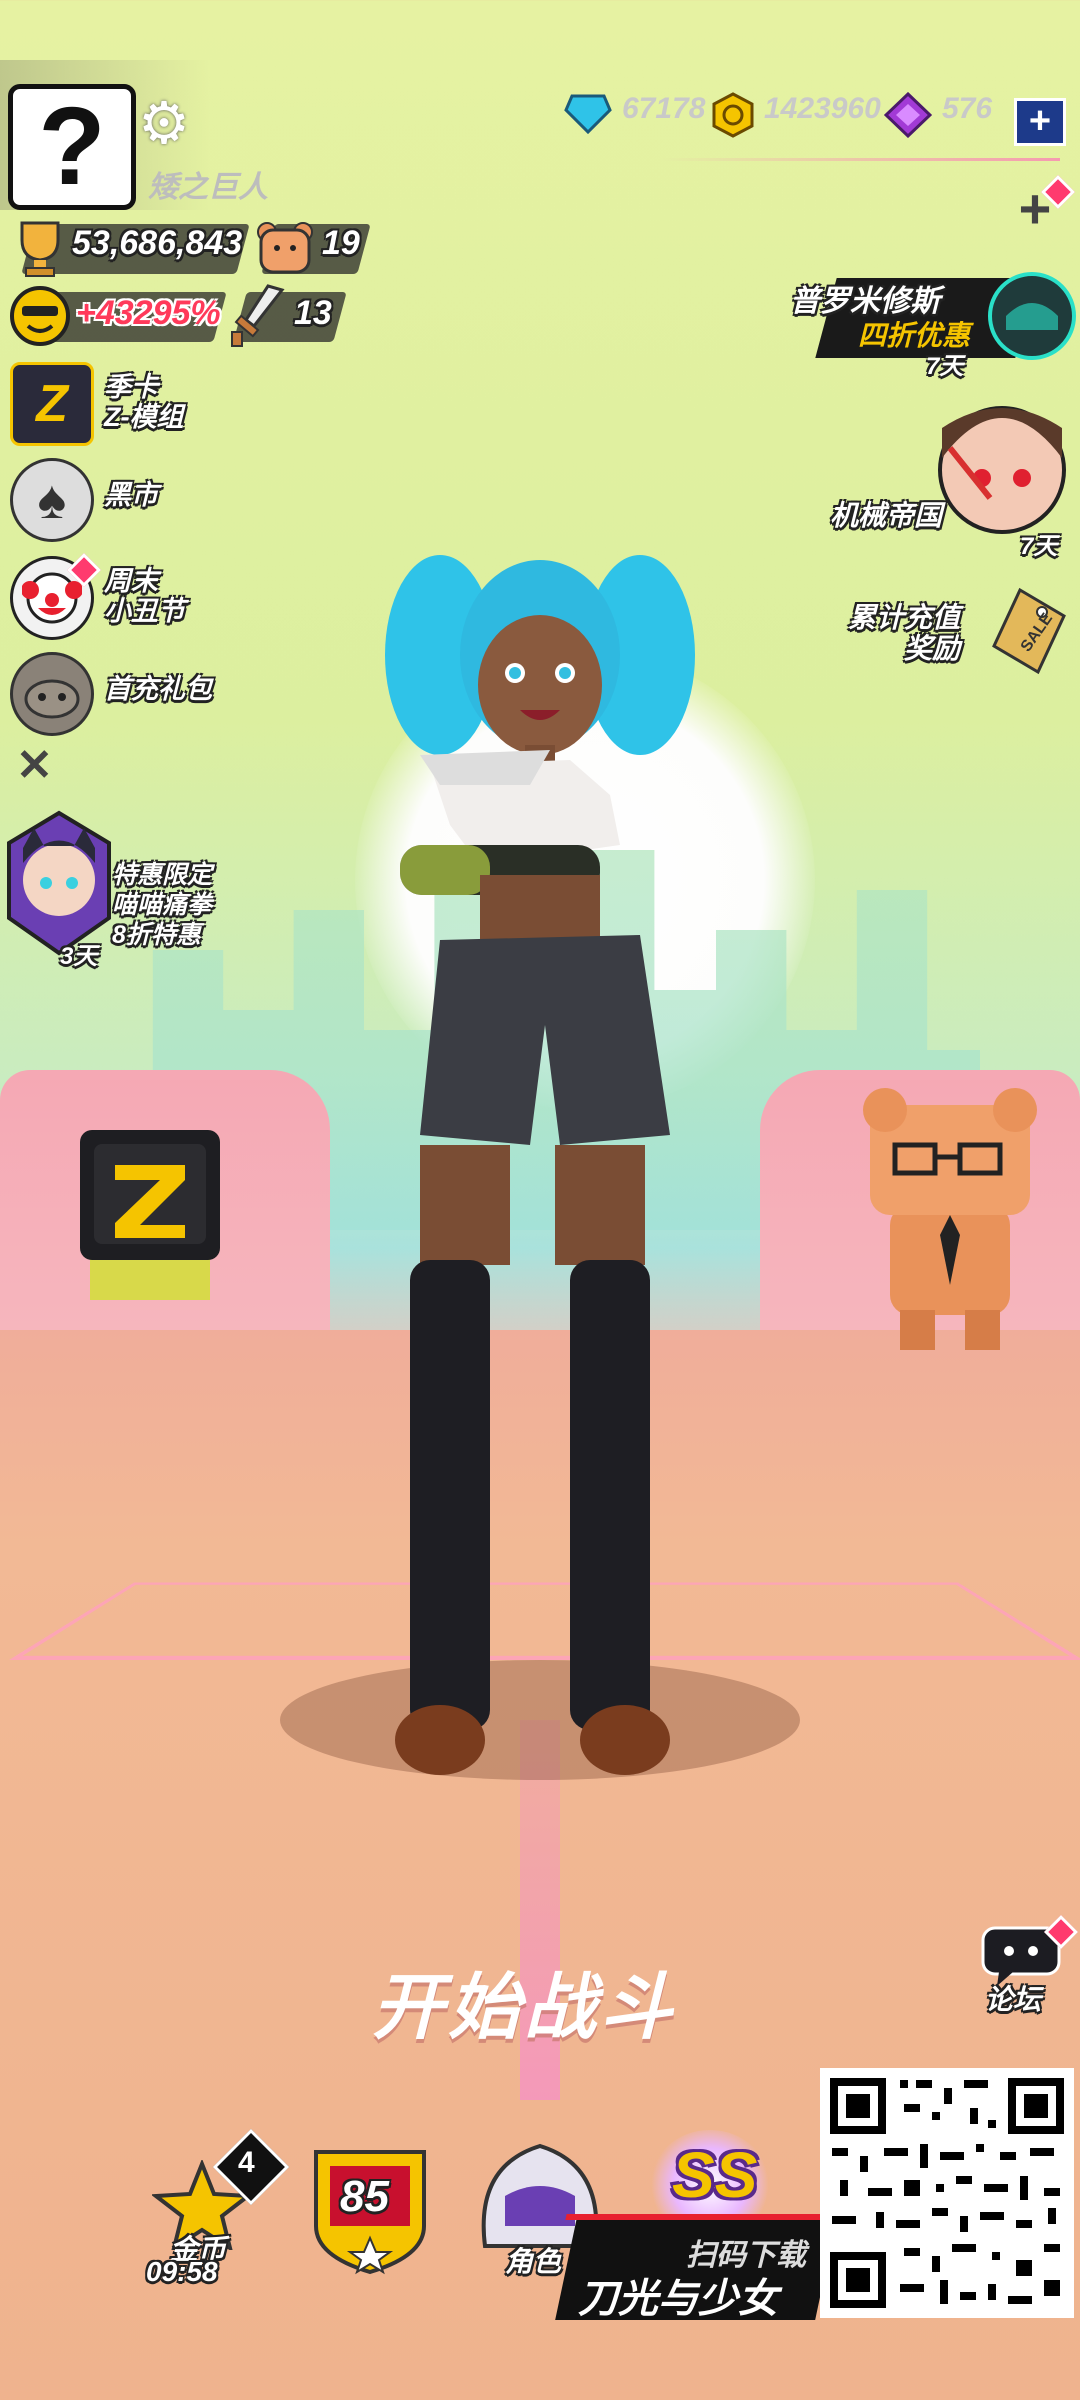 This screenshot has height=2400, width=1080. What do you see at coordinates (945, 366) in the screenshot?
I see `prometheus-days: 7天` at bounding box center [945, 366].